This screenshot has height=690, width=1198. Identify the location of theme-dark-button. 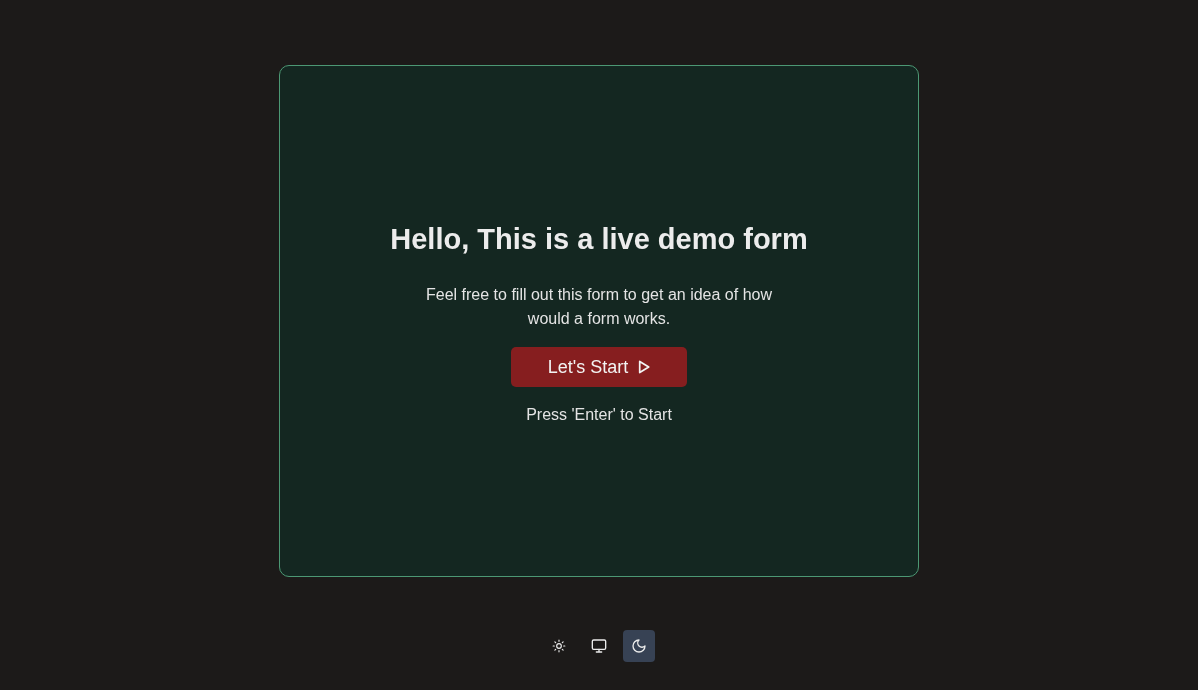
(639, 646).